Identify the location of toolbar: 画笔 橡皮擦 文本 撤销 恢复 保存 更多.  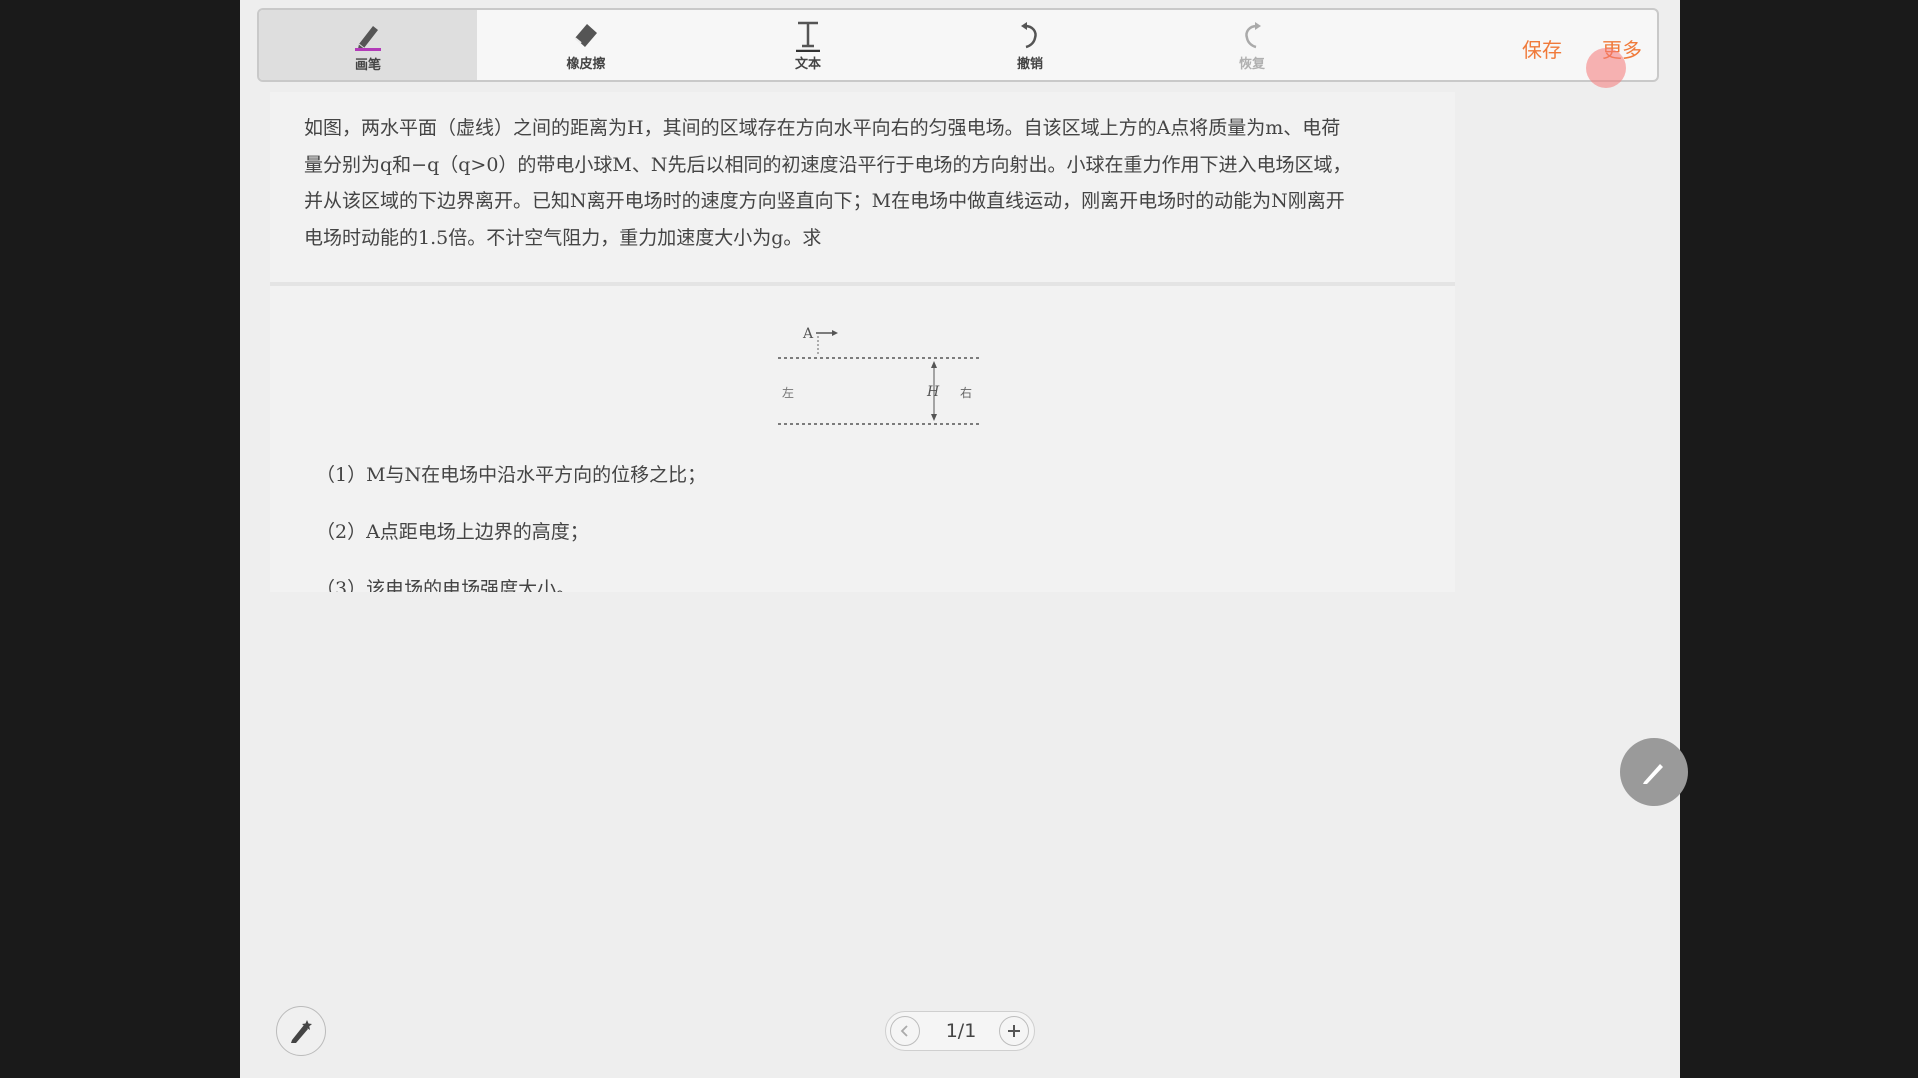
(958, 45).